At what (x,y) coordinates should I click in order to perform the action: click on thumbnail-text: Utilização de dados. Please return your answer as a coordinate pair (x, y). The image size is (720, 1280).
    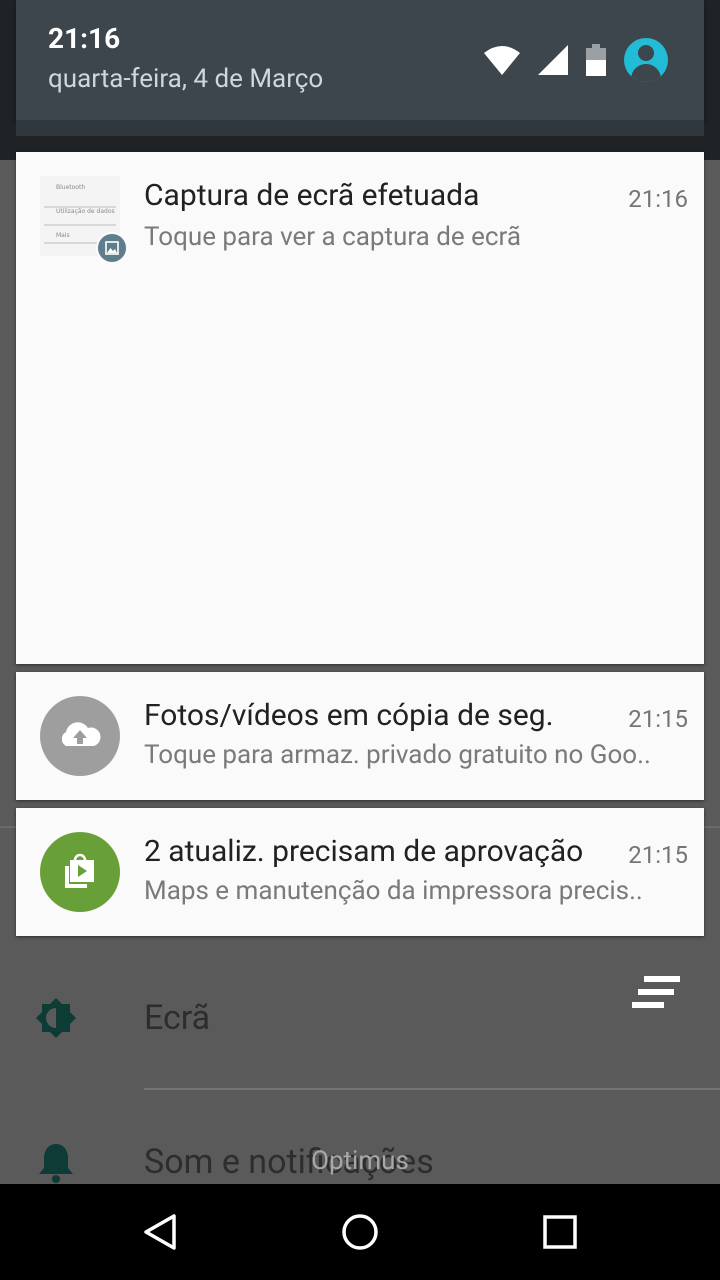
    Looking at the image, I should click on (85, 211).